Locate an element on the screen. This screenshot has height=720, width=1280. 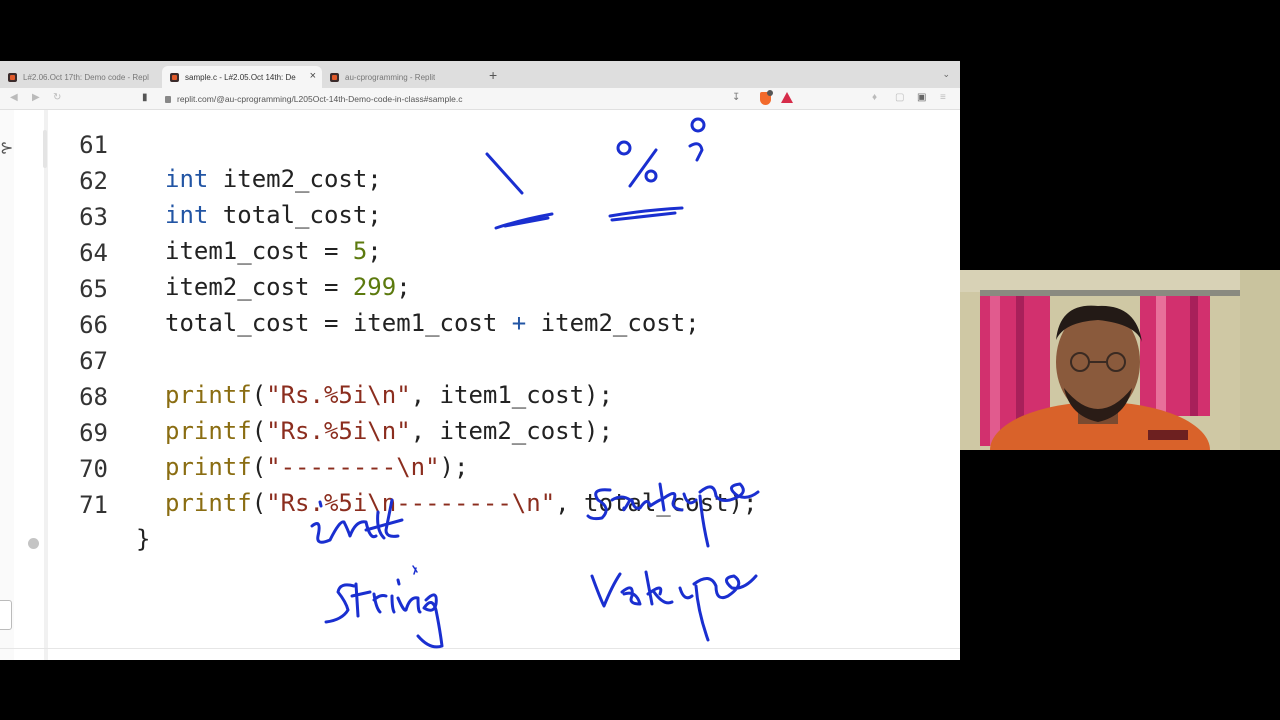
code-line-69: 69 printf("--------\n"); is located at coordinates (480, 431).